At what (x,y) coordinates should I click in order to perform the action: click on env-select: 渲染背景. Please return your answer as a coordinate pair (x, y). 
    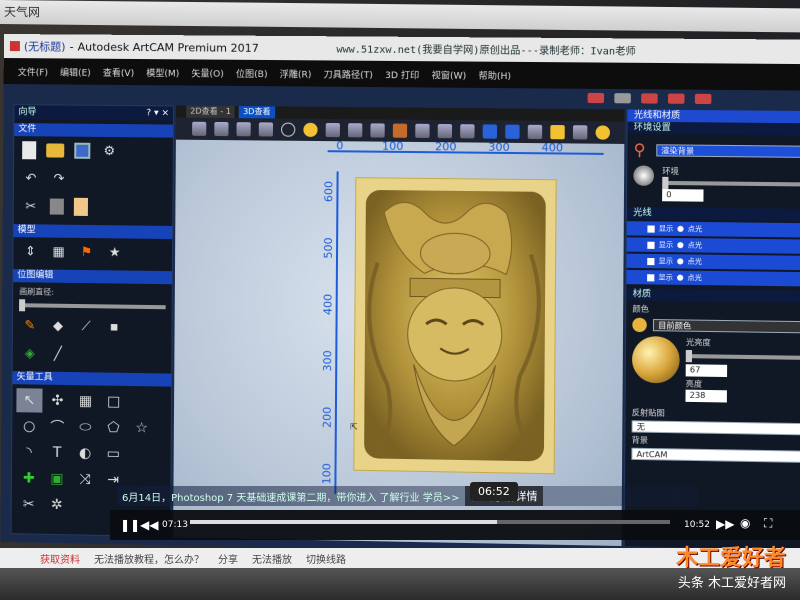
    Looking at the image, I should click on (728, 151).